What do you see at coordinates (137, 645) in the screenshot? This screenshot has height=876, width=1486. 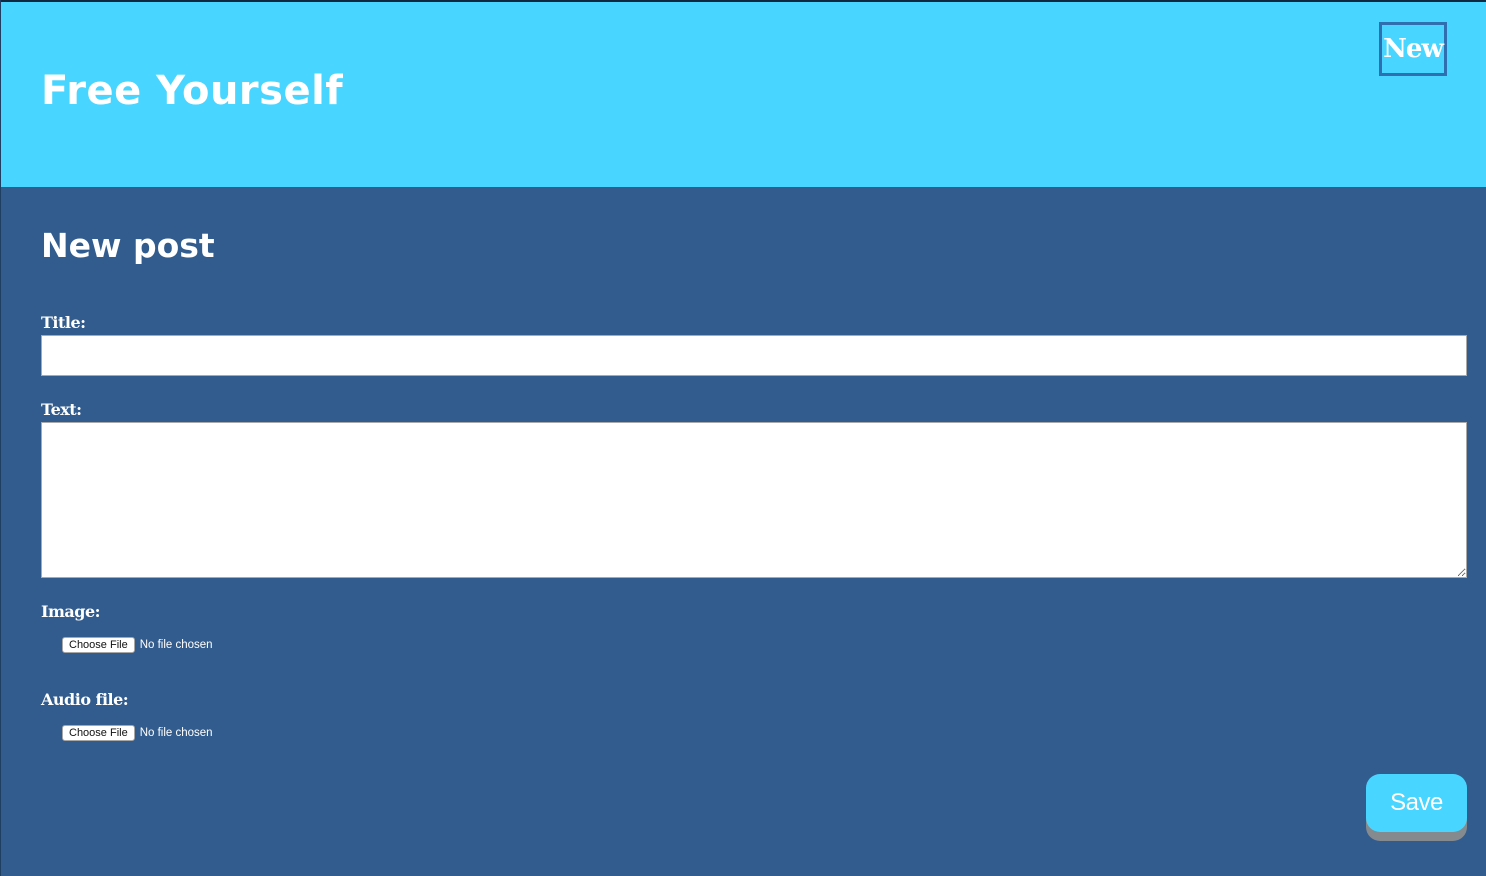 I see `image-file-picker: Choose File No file chosen` at bounding box center [137, 645].